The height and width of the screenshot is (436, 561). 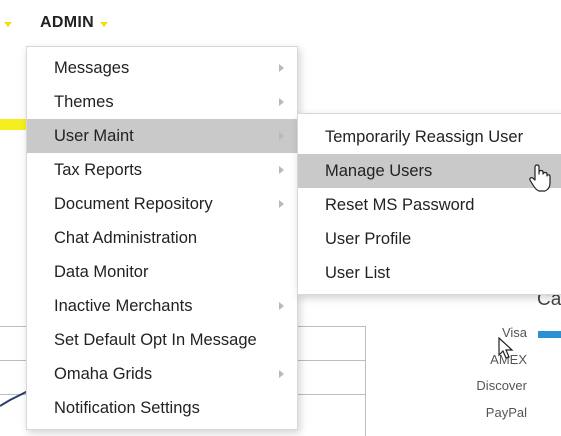 I want to click on admin-nav-item: ADMIN, so click(x=74, y=23).